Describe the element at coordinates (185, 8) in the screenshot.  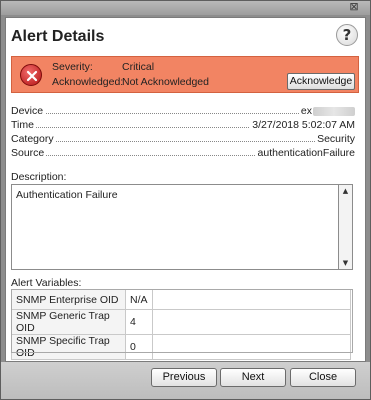
I see `window-titlebar: ⊠` at that location.